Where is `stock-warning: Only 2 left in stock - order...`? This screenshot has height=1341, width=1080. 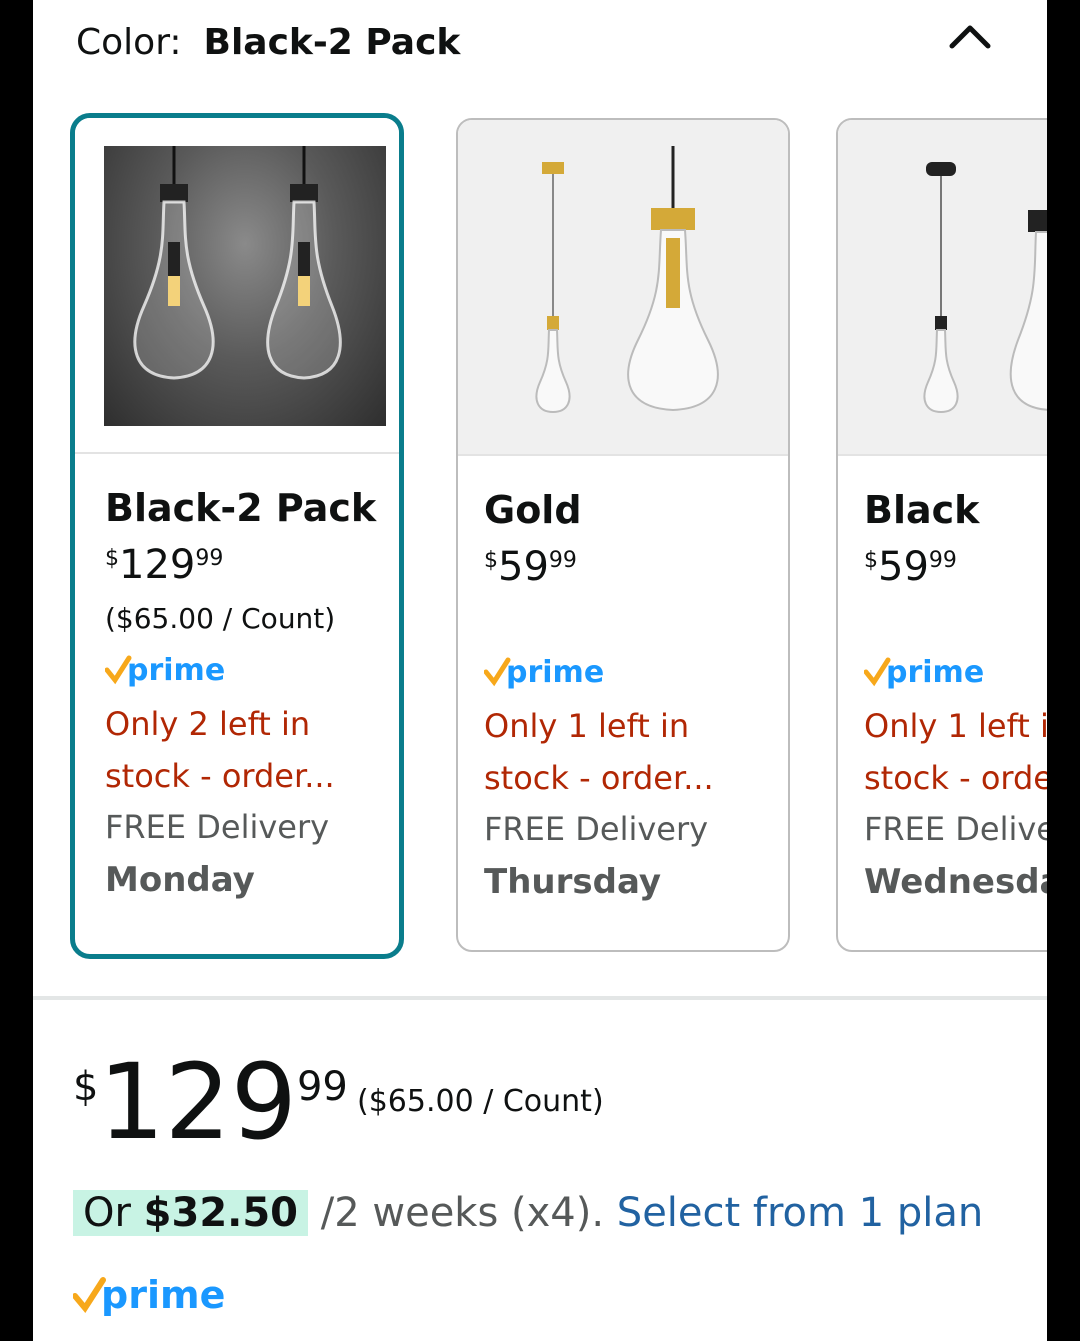 stock-warning: Only 2 left in stock - order... is located at coordinates (247, 750).